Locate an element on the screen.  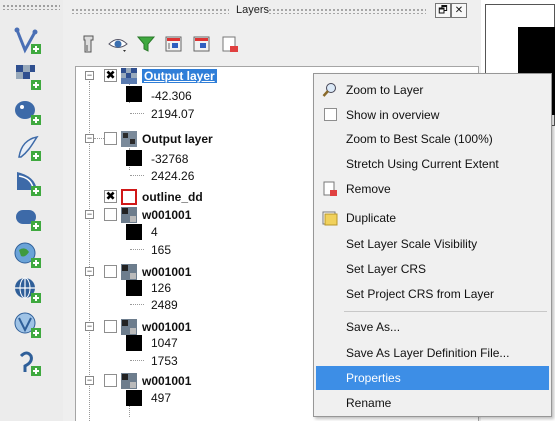
duplicate-layer-icon is located at coordinates (330, 218).